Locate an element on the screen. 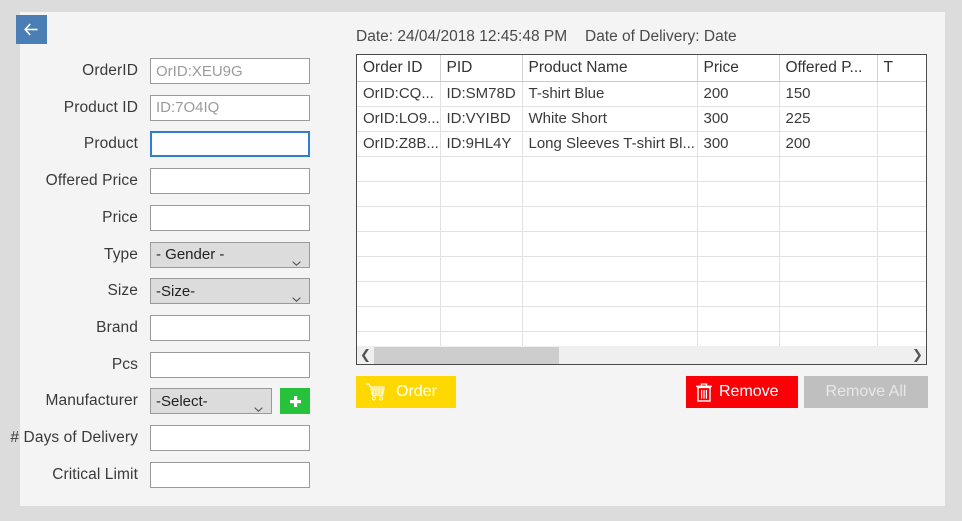 The height and width of the screenshot is (521, 962). column-header: T is located at coordinates (901, 68).